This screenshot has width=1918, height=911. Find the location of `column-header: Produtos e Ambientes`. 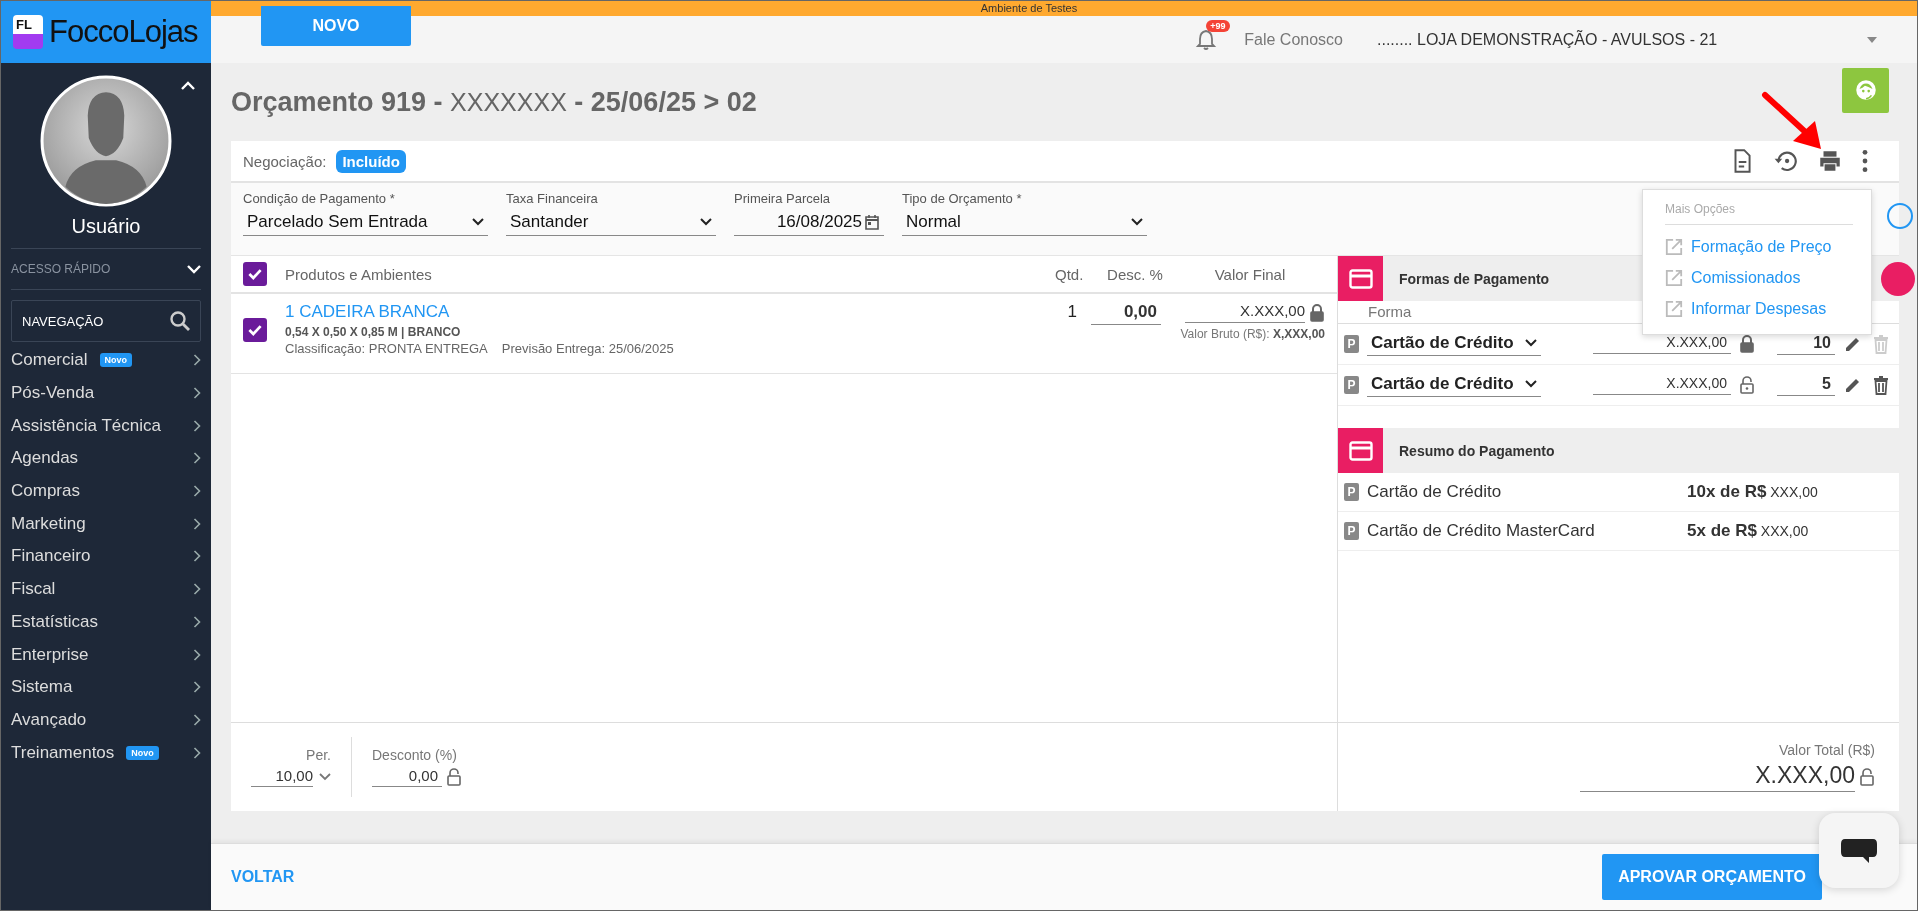

column-header: Produtos e Ambientes is located at coordinates (359, 274).